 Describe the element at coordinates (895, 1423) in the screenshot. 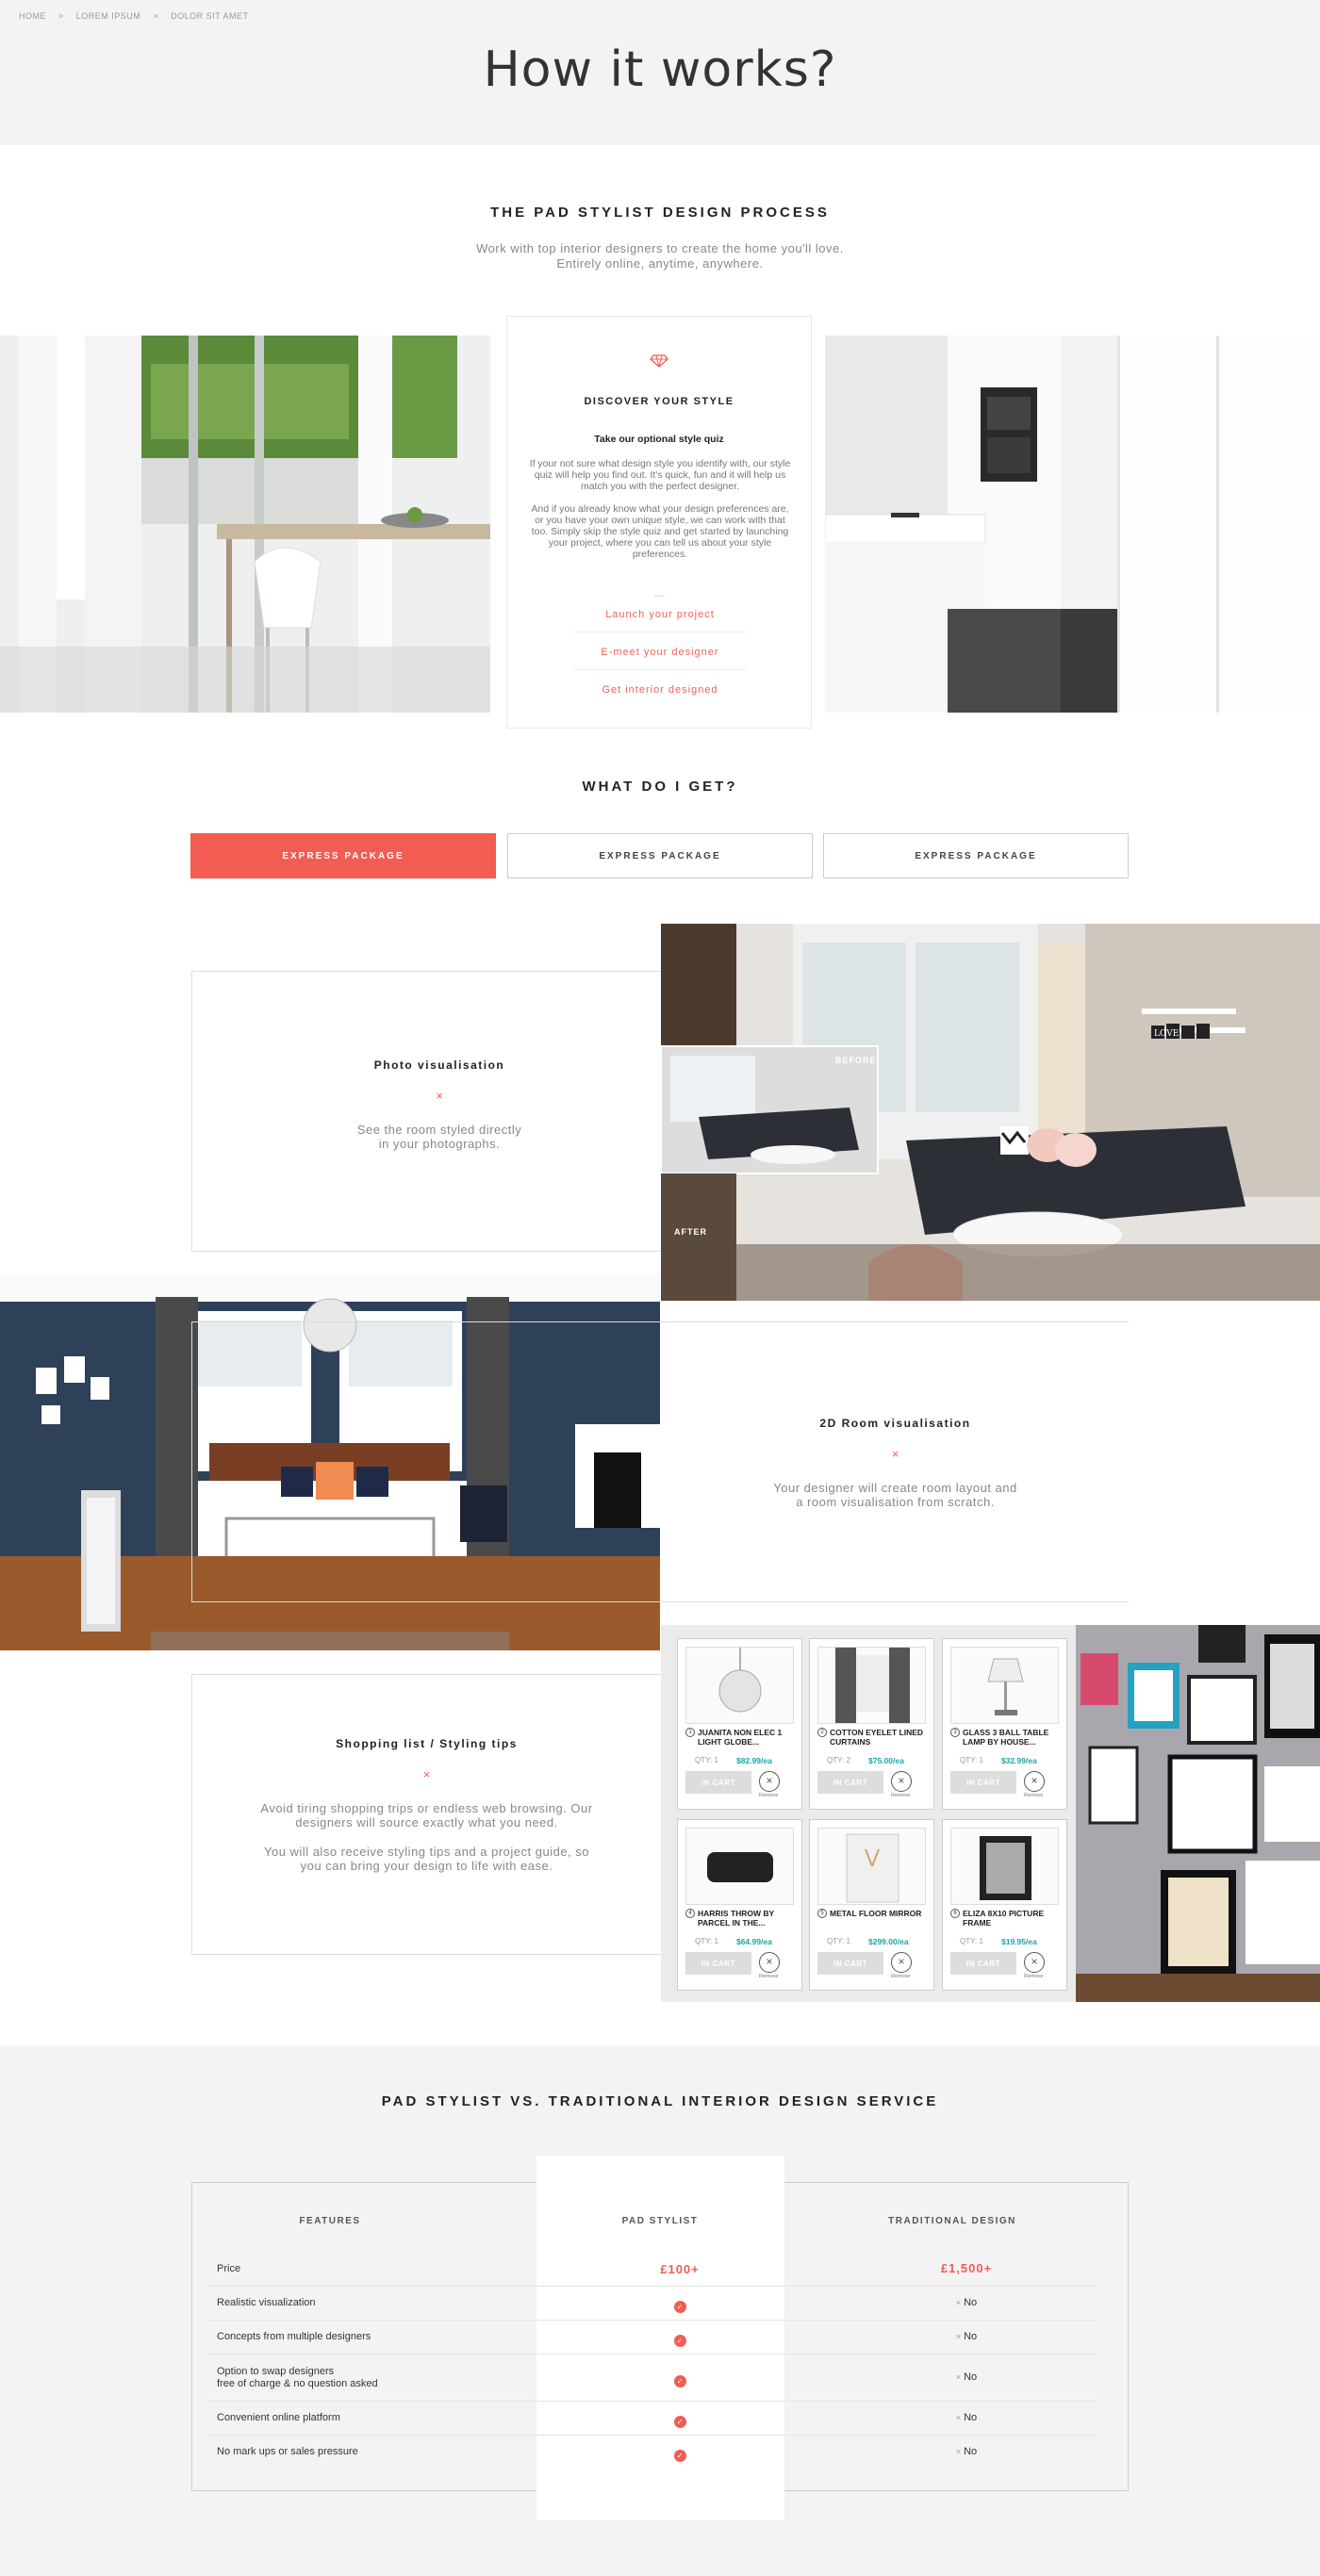

I see `feature-title: 2D Room visualisation` at that location.